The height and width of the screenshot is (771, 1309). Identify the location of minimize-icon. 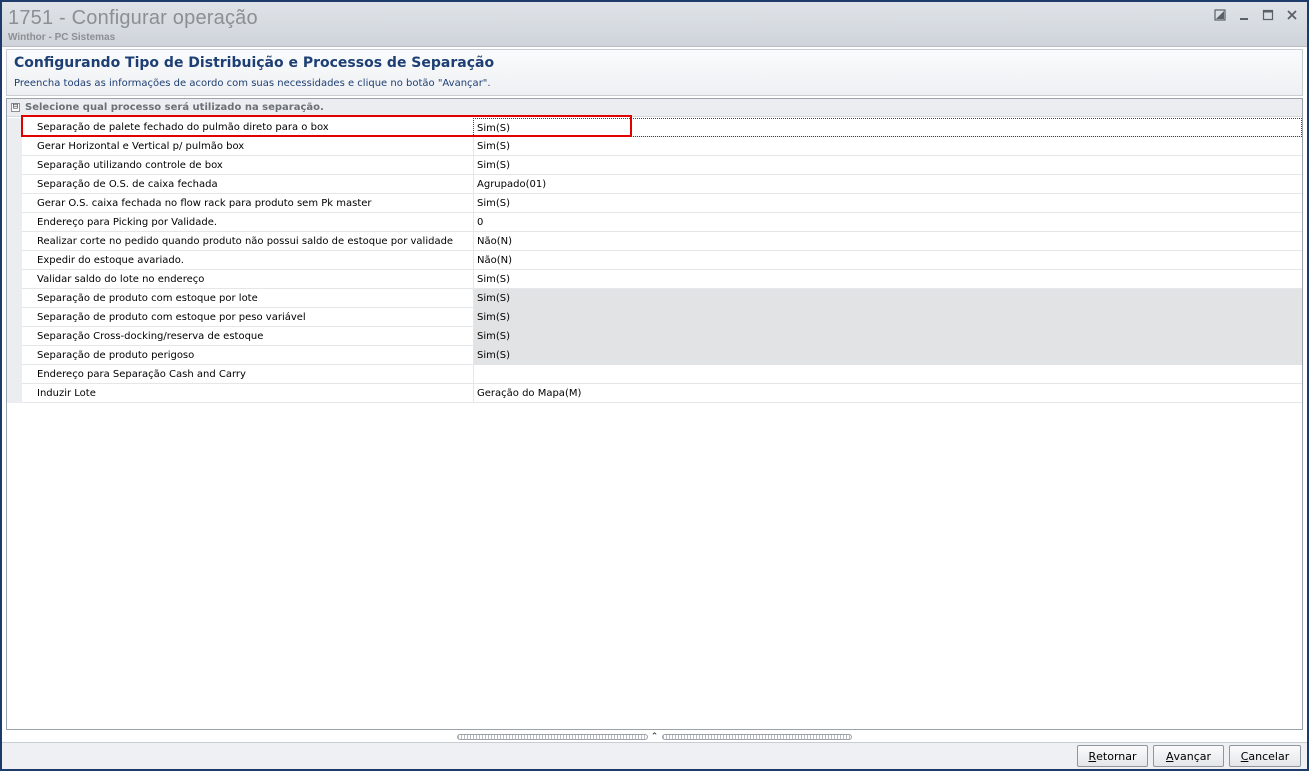
(1244, 15).